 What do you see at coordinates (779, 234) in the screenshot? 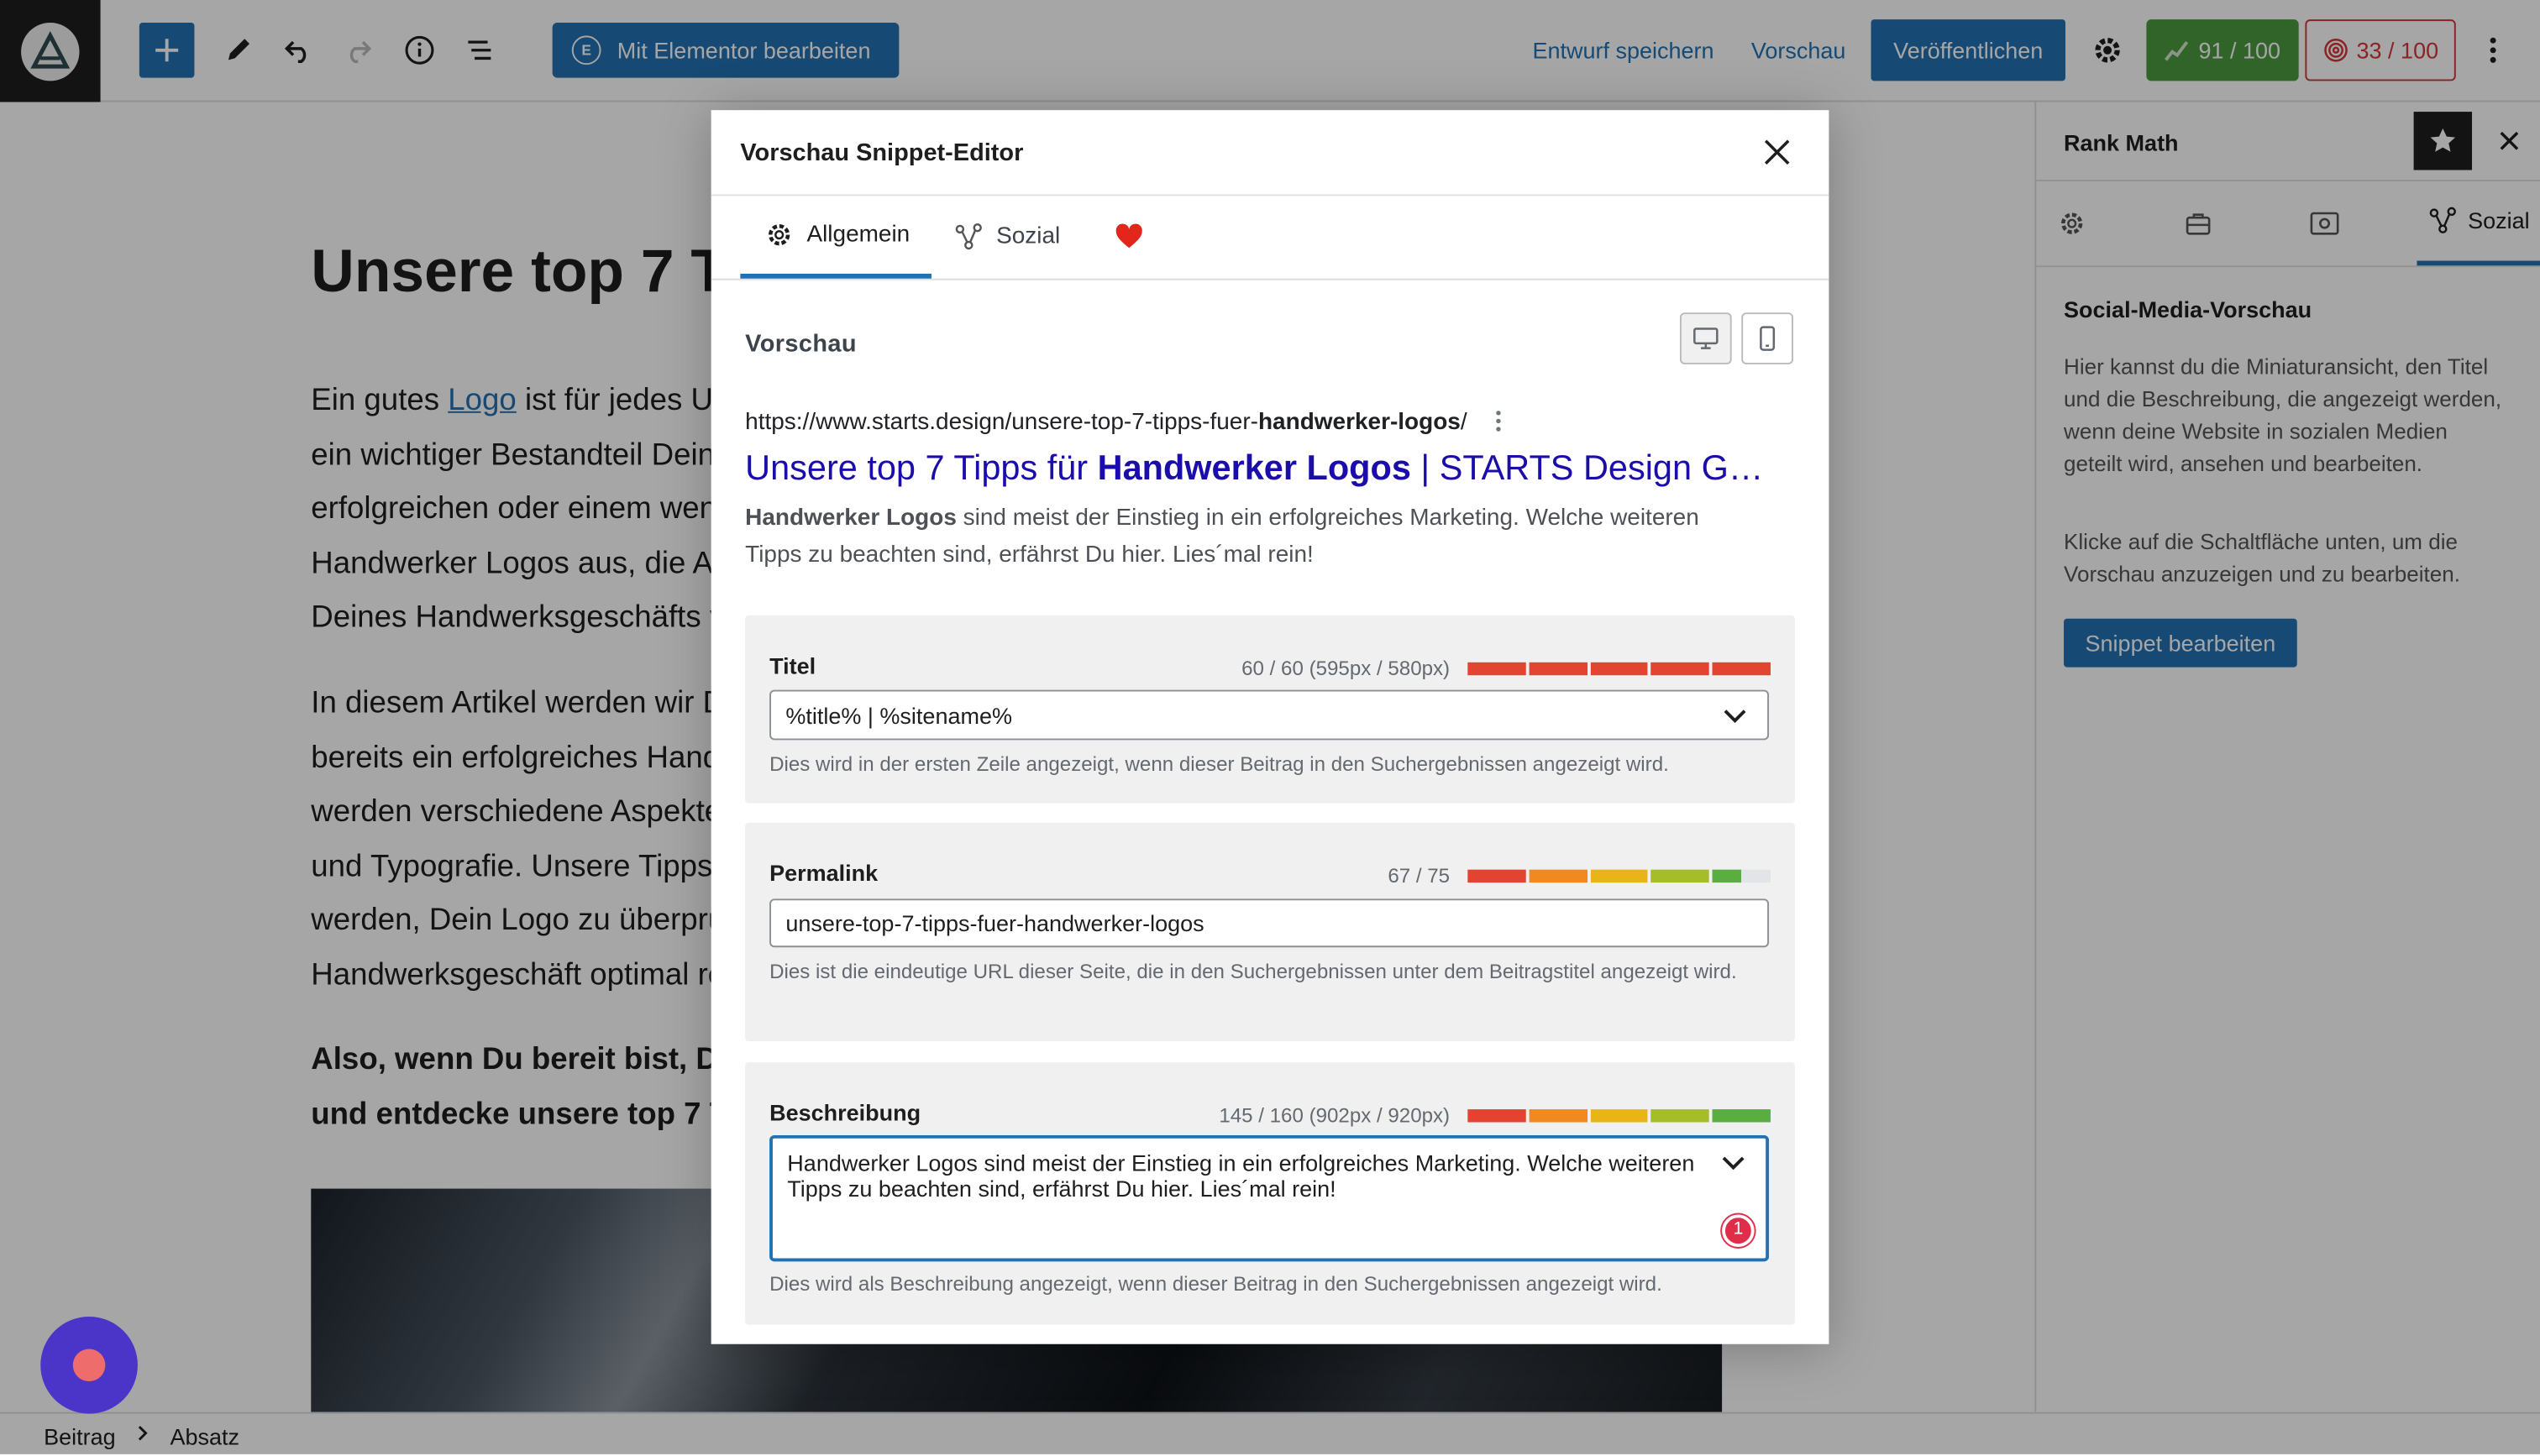
I see `gear-icon` at bounding box center [779, 234].